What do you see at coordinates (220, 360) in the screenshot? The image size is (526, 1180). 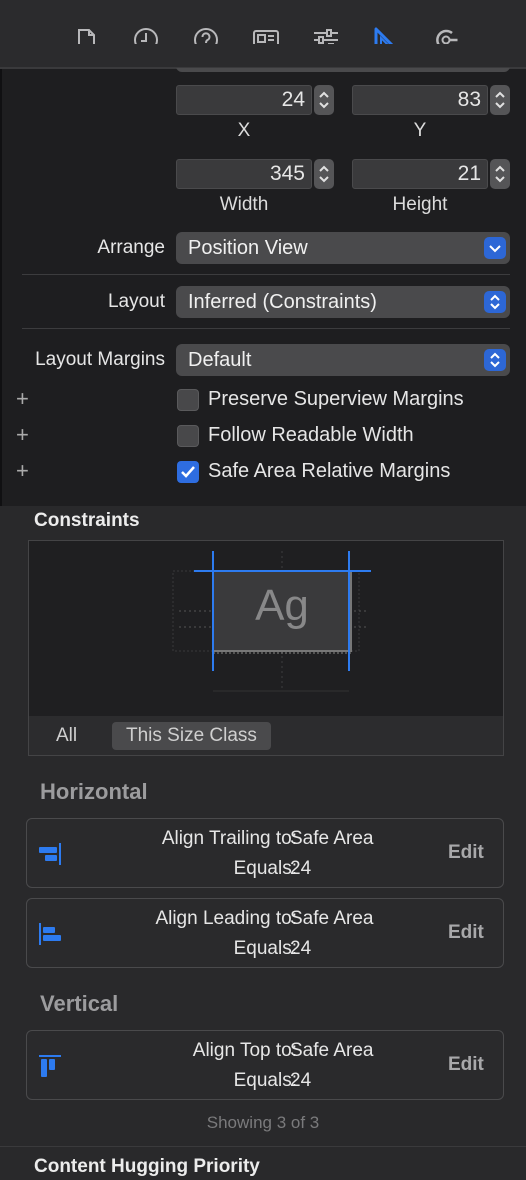 I see `layout-margins-value: Default` at bounding box center [220, 360].